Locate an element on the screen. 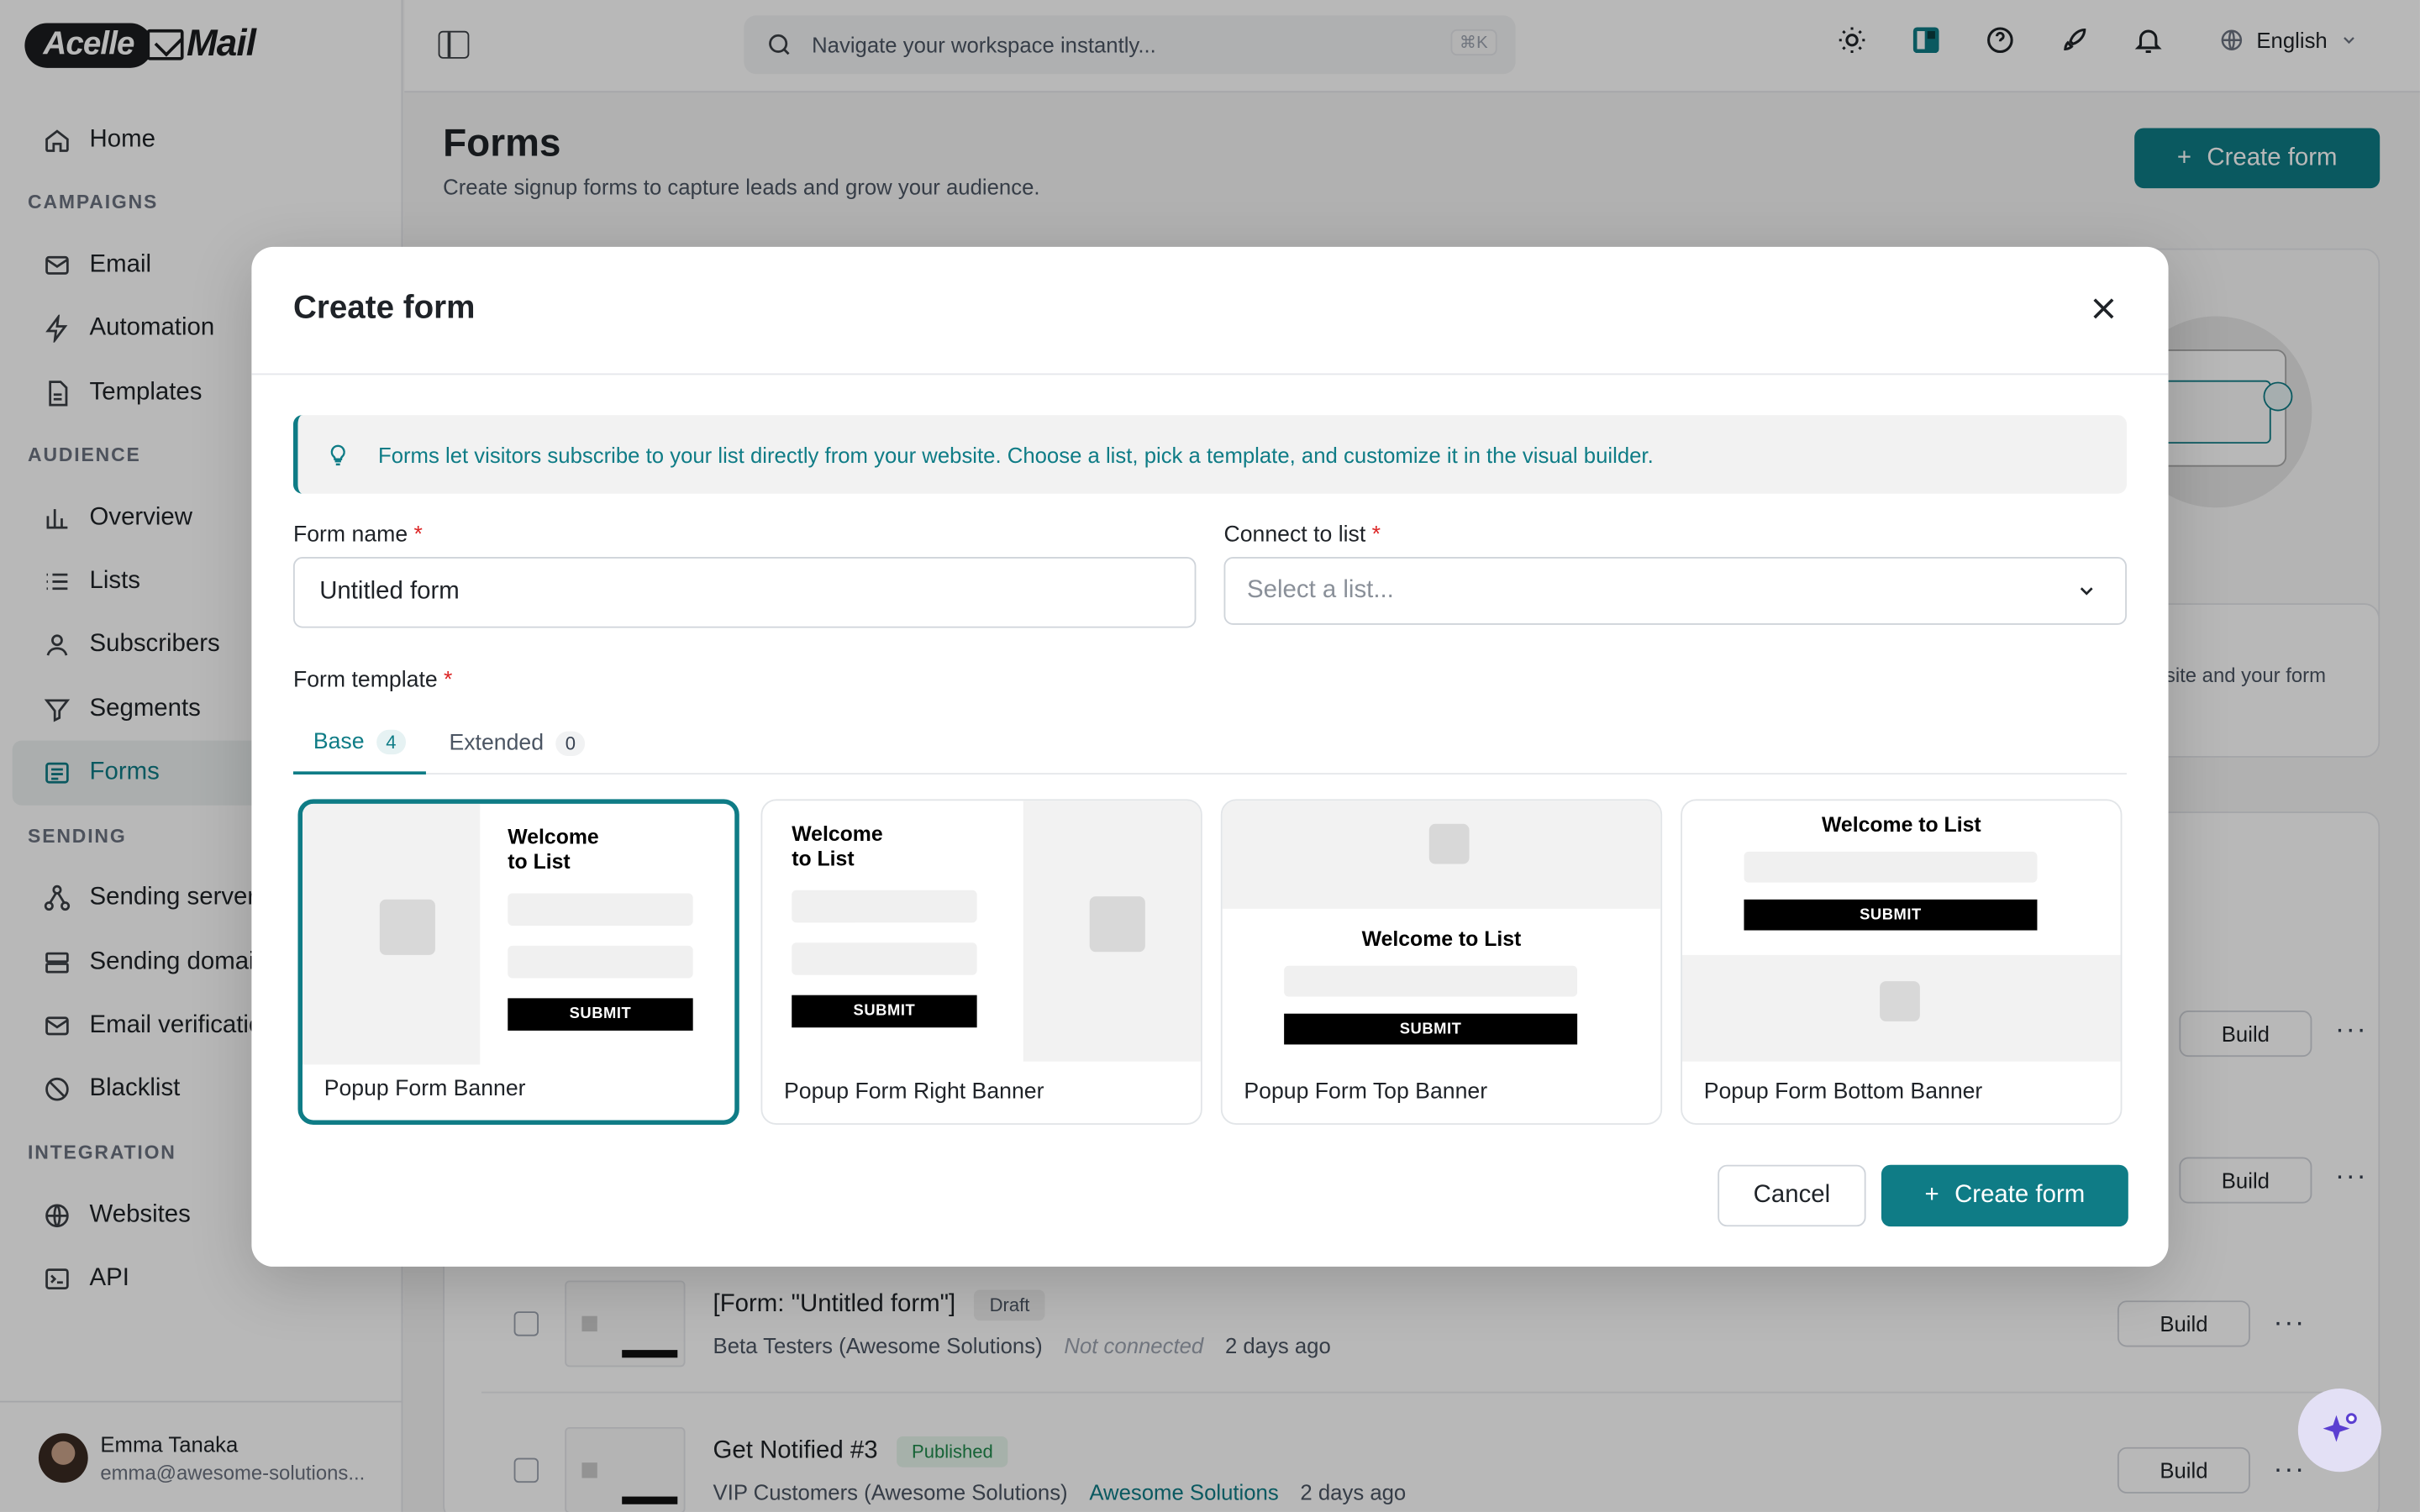 This screenshot has height=1512, width=2420. tab-count: 0 is located at coordinates (570, 743).